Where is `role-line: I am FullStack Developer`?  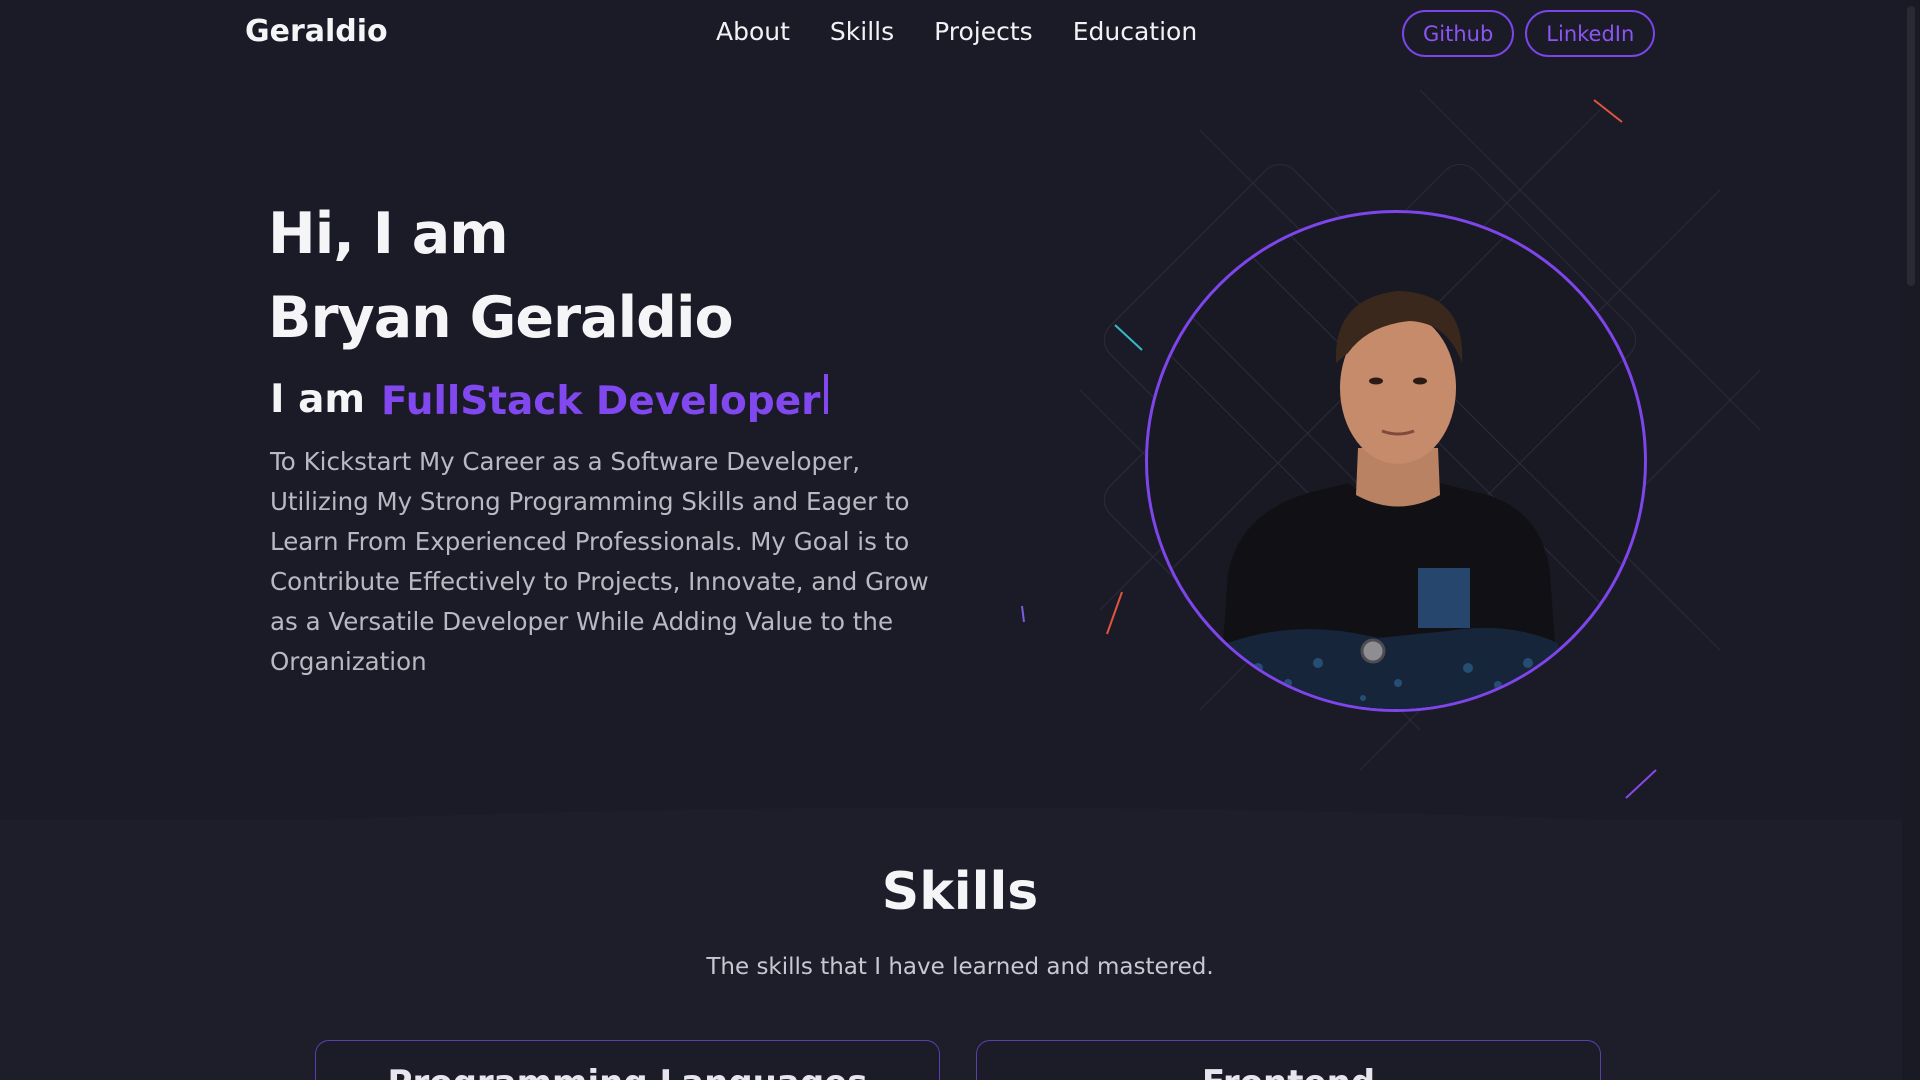 role-line: I am FullStack Developer is located at coordinates (549, 399).